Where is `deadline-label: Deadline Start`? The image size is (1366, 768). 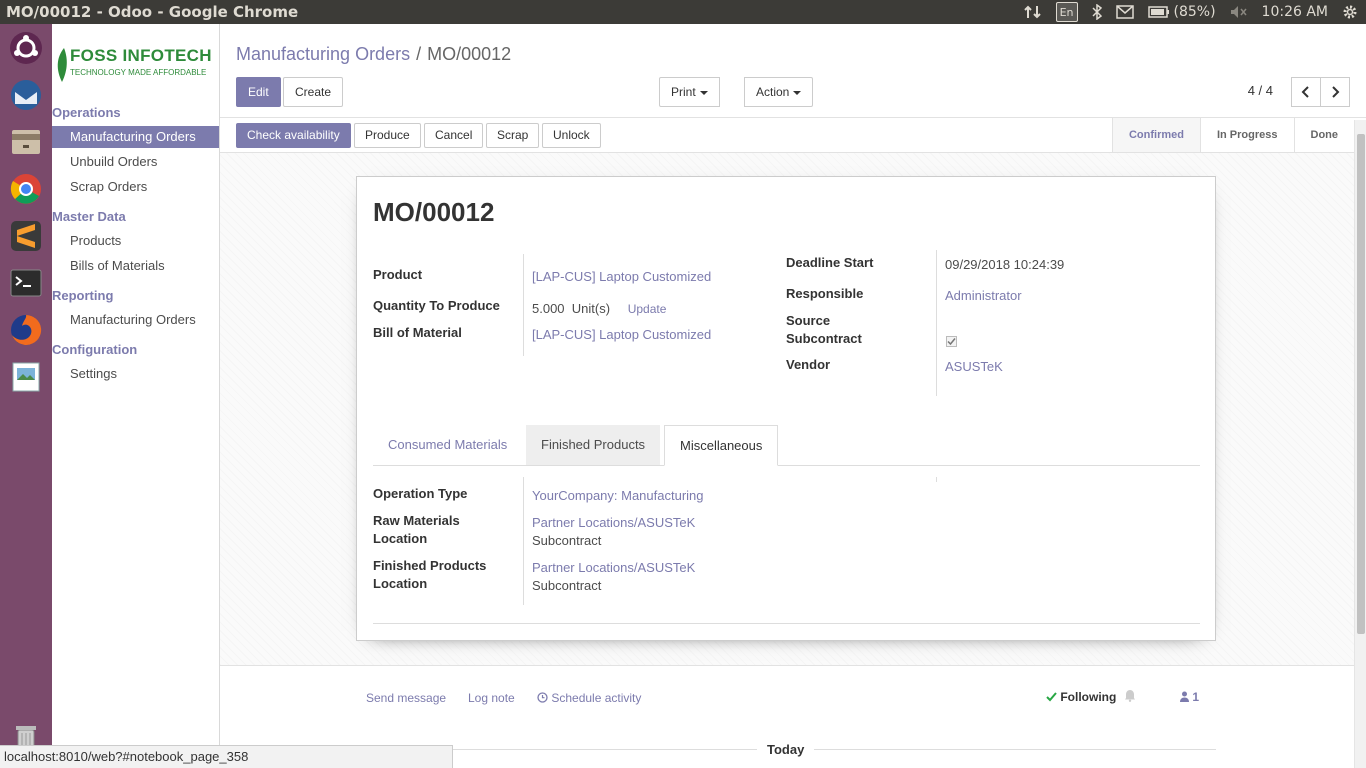
deadline-label: Deadline Start is located at coordinates (830, 262).